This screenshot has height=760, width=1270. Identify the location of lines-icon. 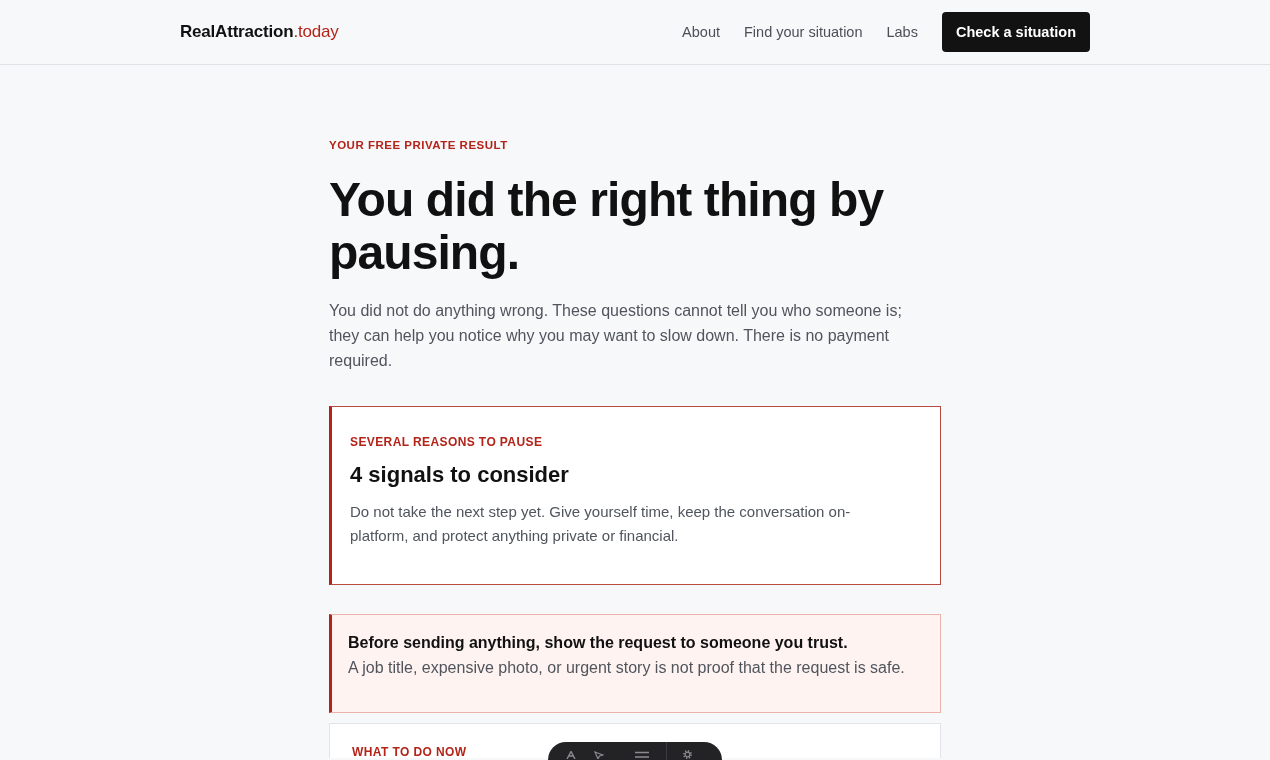
(642, 755).